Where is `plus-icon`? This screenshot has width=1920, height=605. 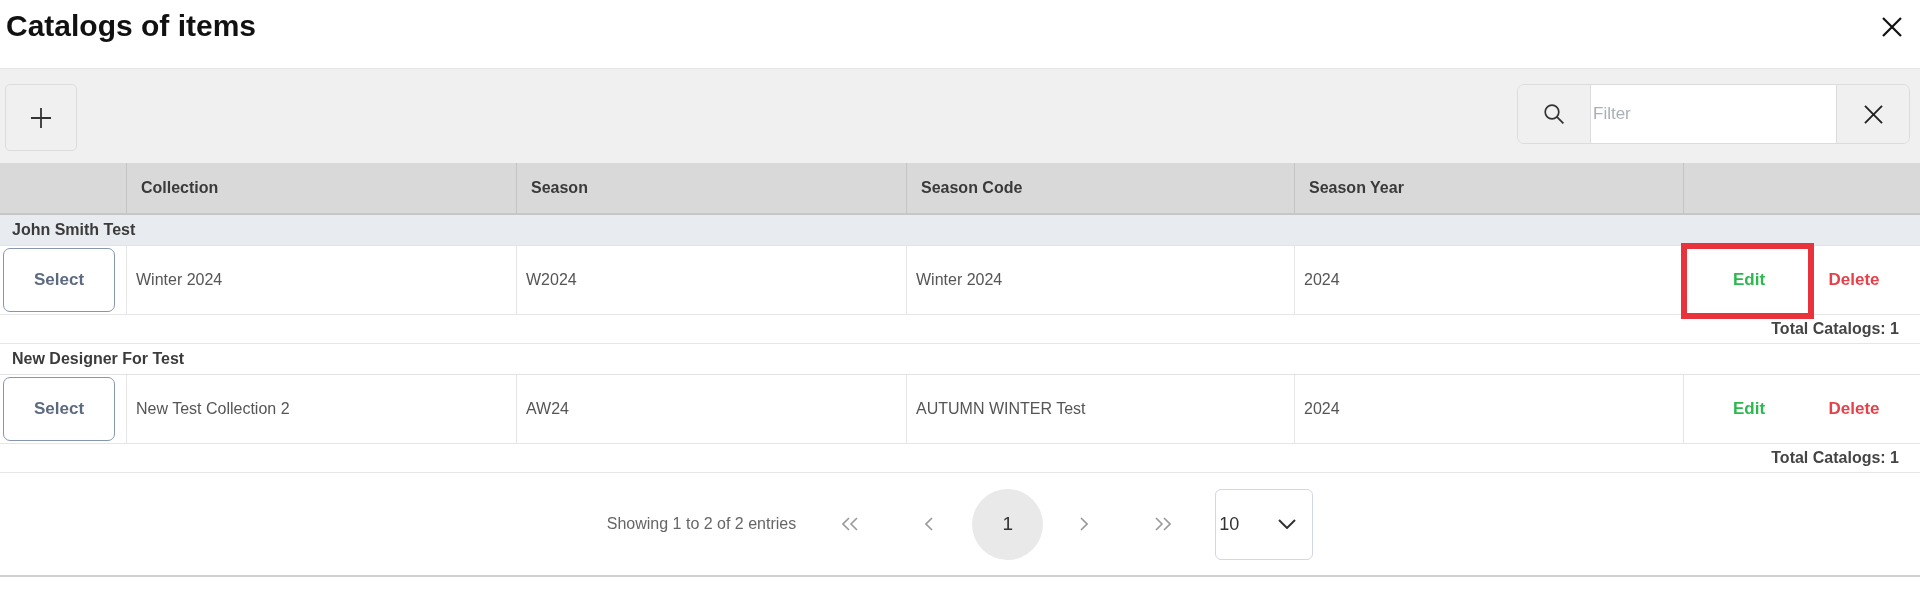
plus-icon is located at coordinates (41, 117).